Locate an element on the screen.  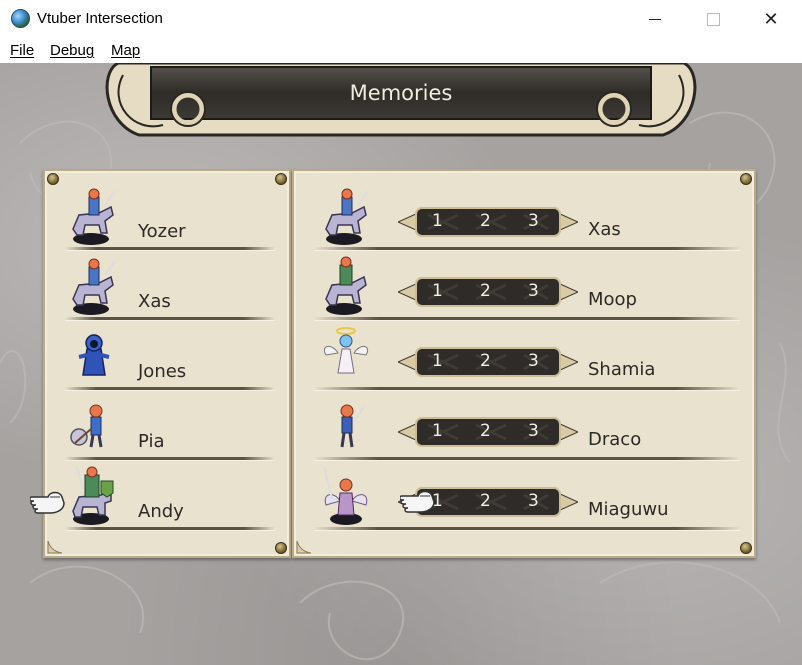
menu-map: Map is located at coordinates (125, 50).